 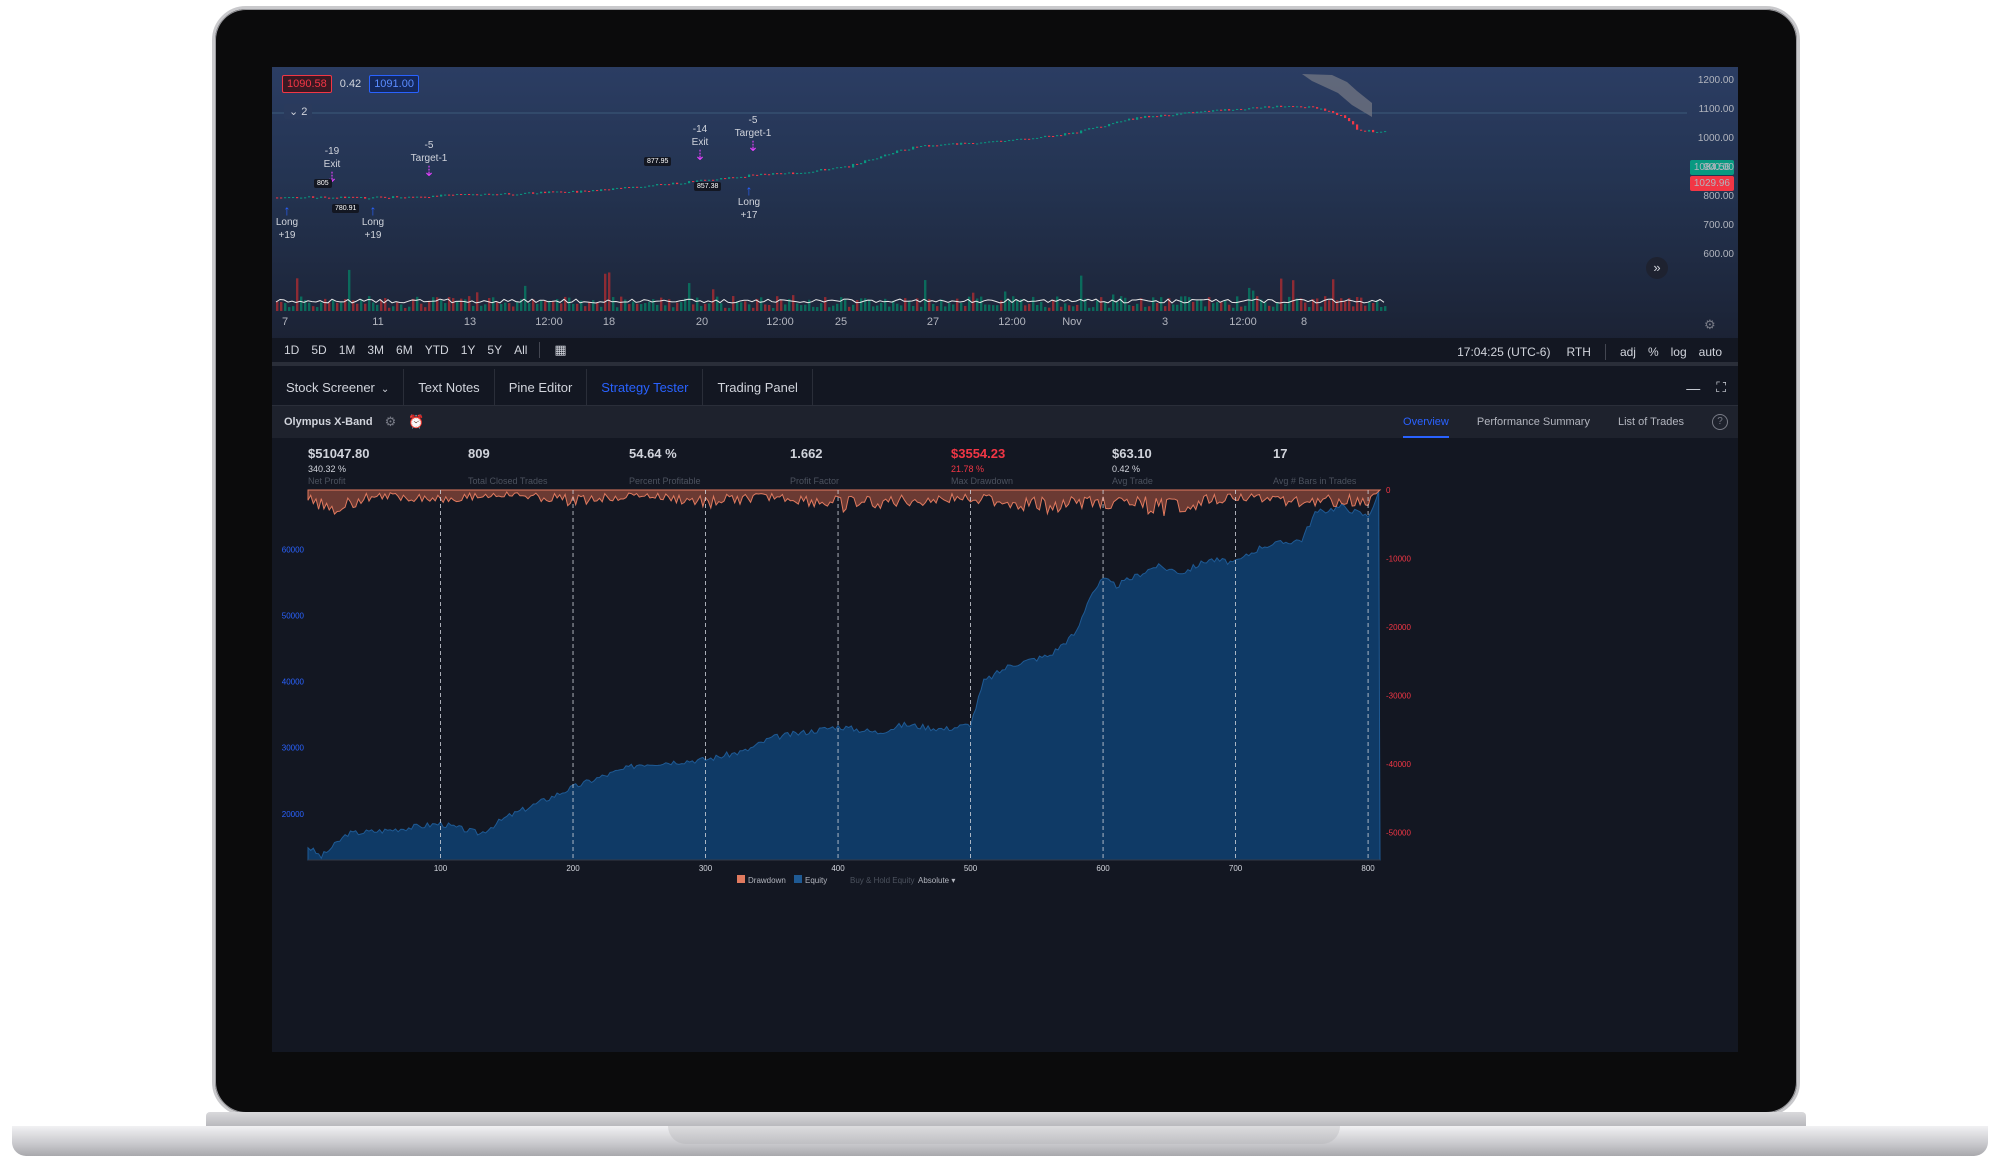 What do you see at coordinates (979, 325) in the screenshot?
I see `time-axis: 7 11 13 12:00 18 20 12:00 25 27 12:00 Nov 3 12:00 8` at bounding box center [979, 325].